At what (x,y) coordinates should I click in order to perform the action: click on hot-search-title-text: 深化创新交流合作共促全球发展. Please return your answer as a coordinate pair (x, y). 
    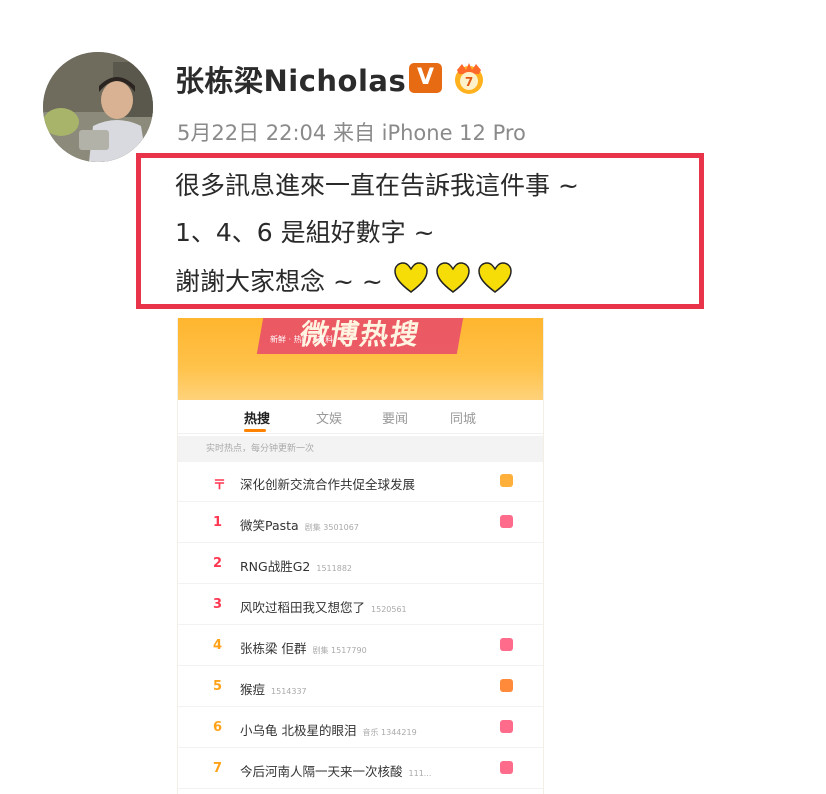
    Looking at the image, I should click on (328, 484).